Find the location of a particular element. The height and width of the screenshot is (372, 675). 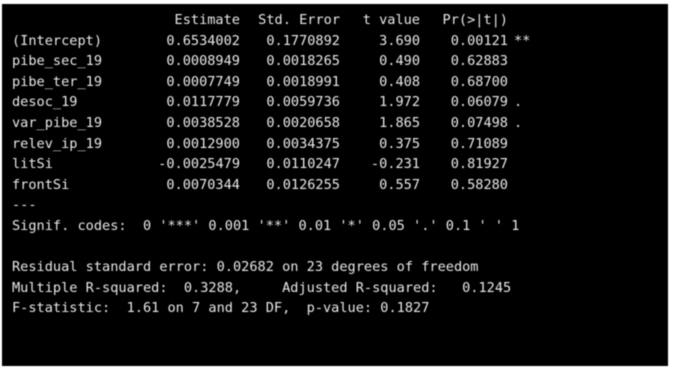

coef-p-value: 0.81927 is located at coordinates (479, 164).